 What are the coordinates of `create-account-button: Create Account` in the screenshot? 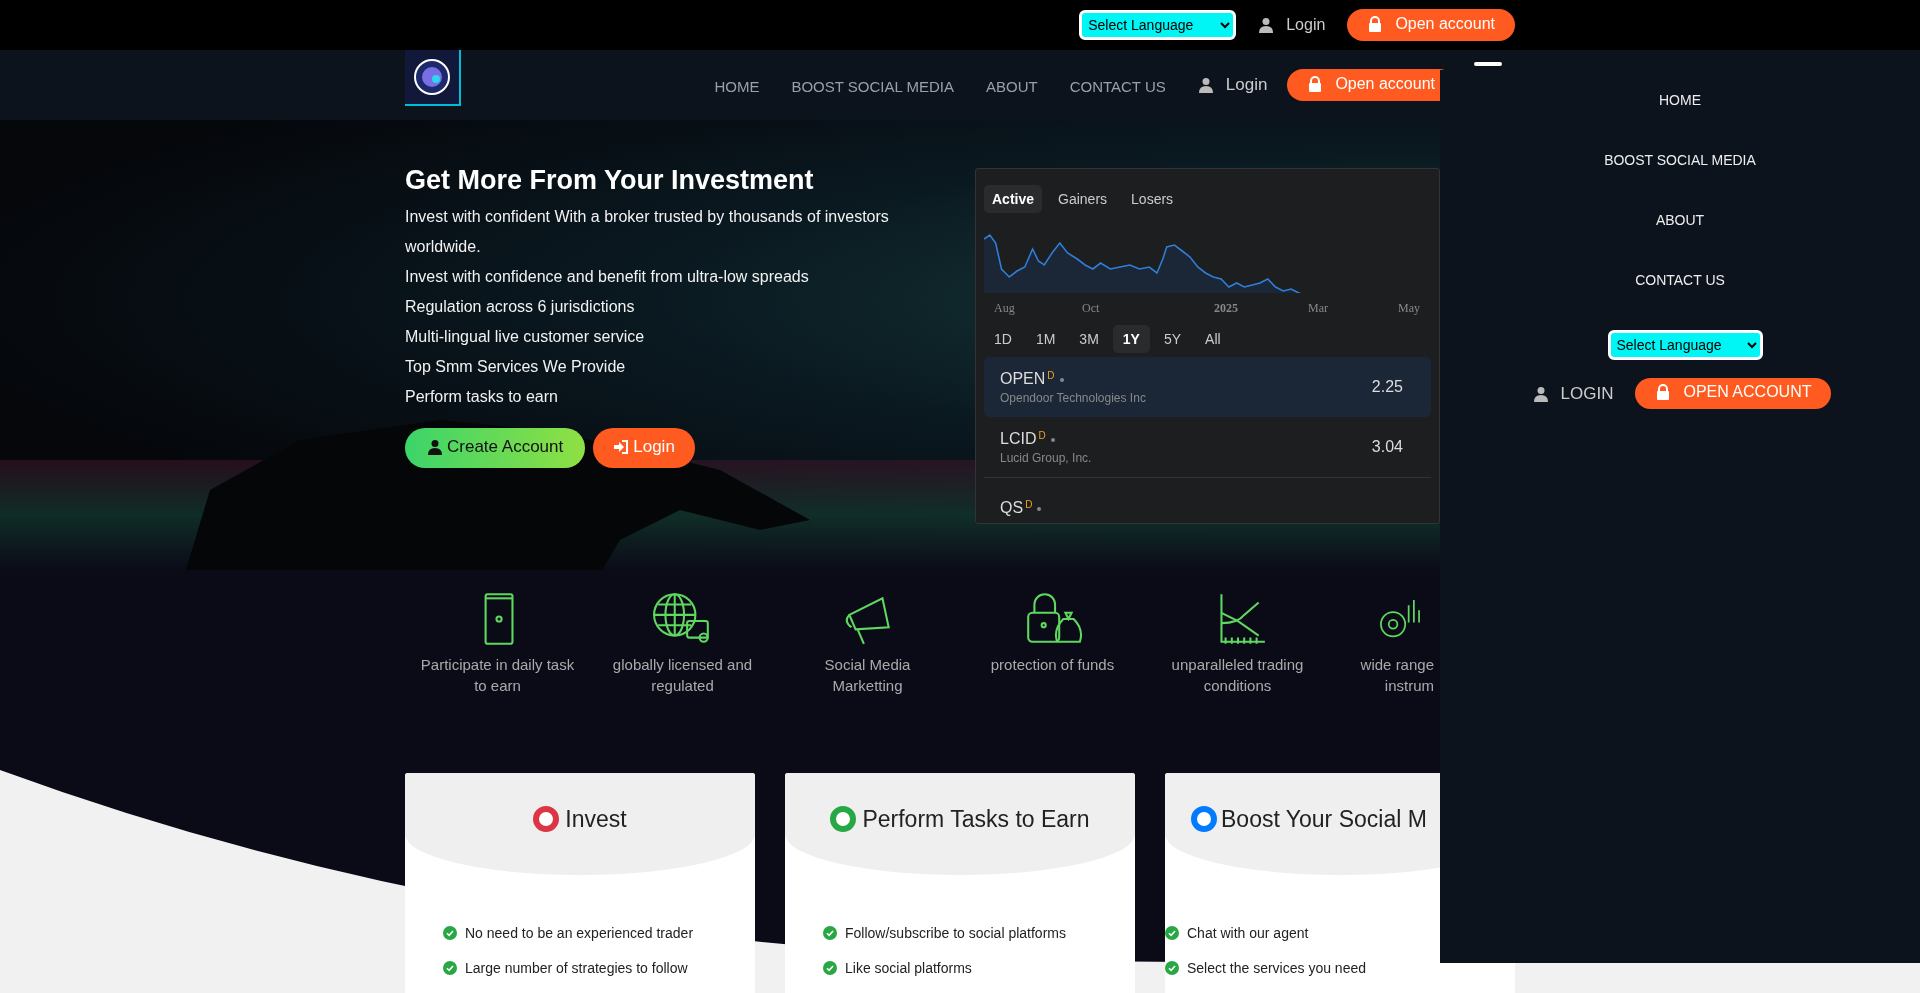 It's located at (495, 448).